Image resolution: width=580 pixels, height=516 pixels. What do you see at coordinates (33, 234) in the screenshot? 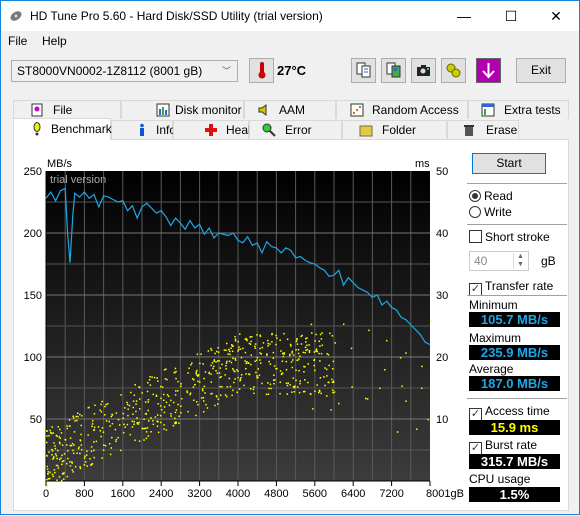
I see `y-tick-label: 200` at bounding box center [33, 234].